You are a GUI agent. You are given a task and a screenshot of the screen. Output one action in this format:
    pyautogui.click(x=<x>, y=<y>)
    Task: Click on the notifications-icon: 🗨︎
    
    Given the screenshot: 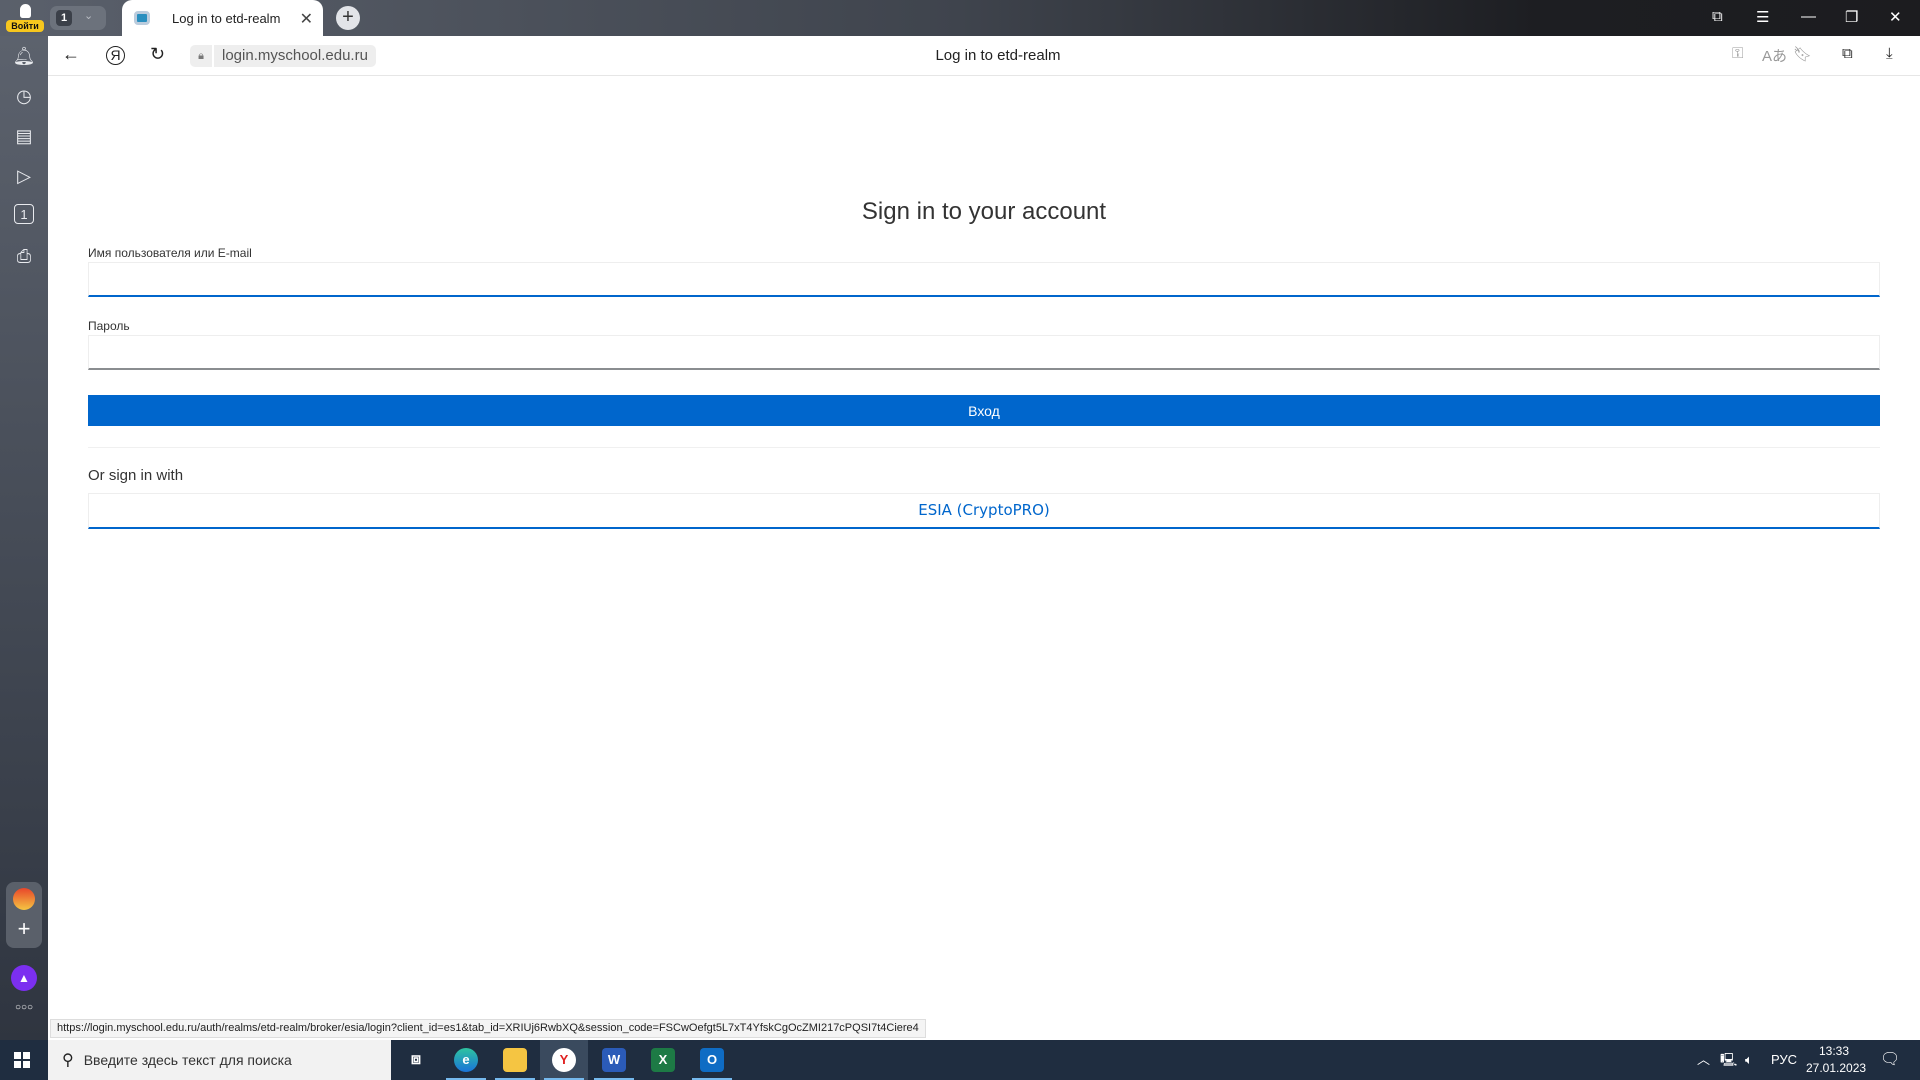 What is the action you would take?
    pyautogui.click(x=1890, y=1060)
    